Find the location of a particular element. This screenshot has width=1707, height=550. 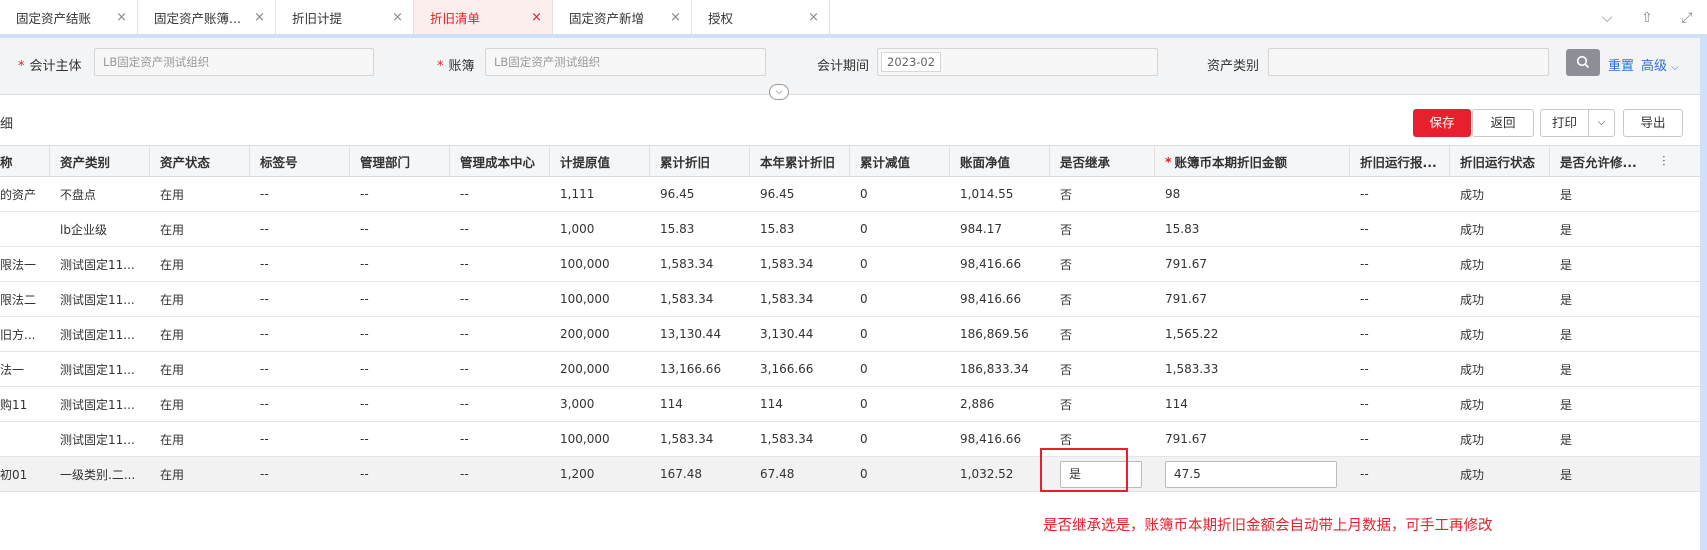

col-inherit: 是否继承 is located at coordinates (1102, 161).